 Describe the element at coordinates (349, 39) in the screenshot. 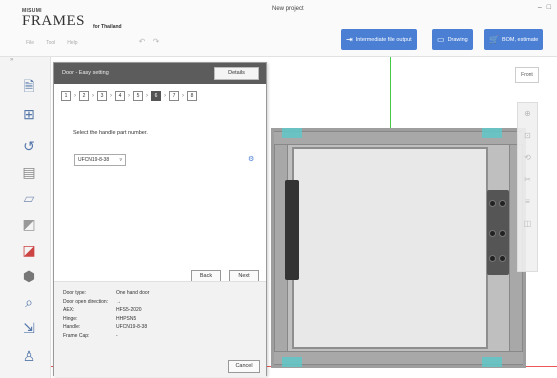

I see `export-icon: ⇥` at that location.